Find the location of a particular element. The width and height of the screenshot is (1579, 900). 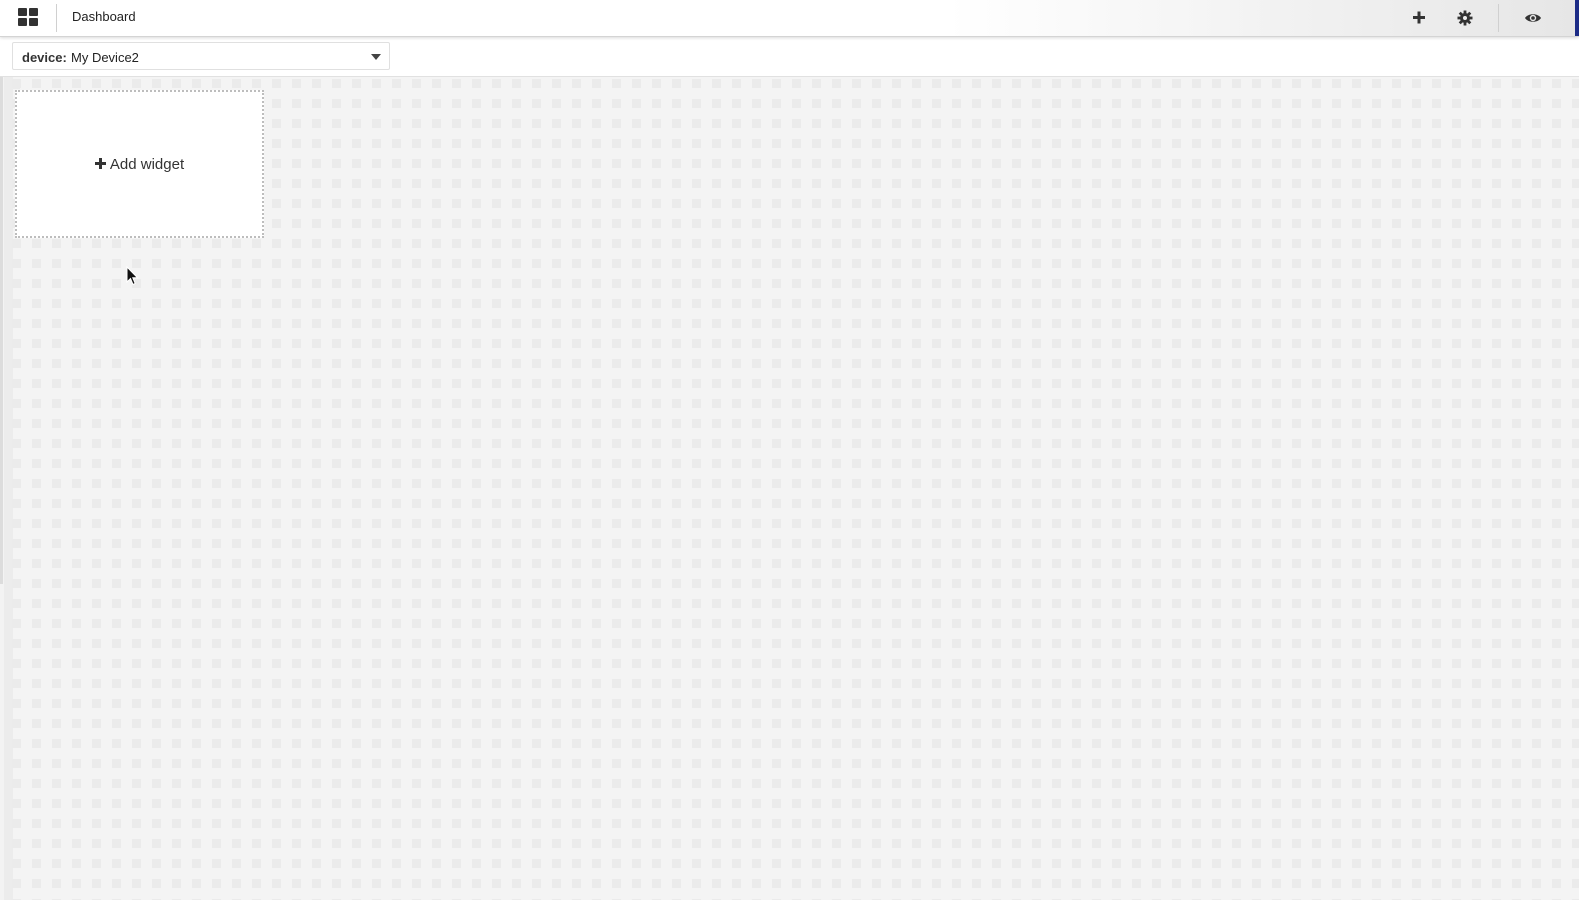

gear-icon is located at coordinates (1465, 18).